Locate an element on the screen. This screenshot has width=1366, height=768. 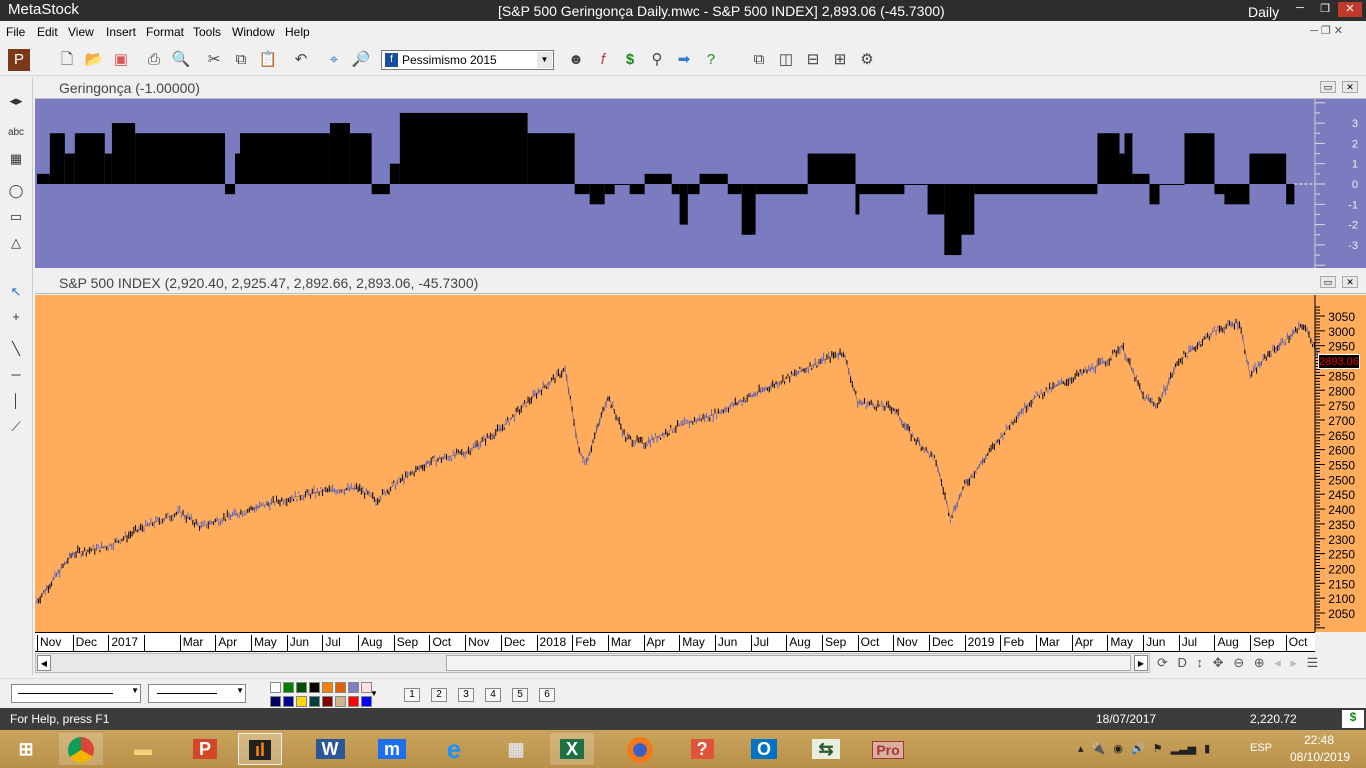
pro-app-icon: Pro is located at coordinates (888, 750).